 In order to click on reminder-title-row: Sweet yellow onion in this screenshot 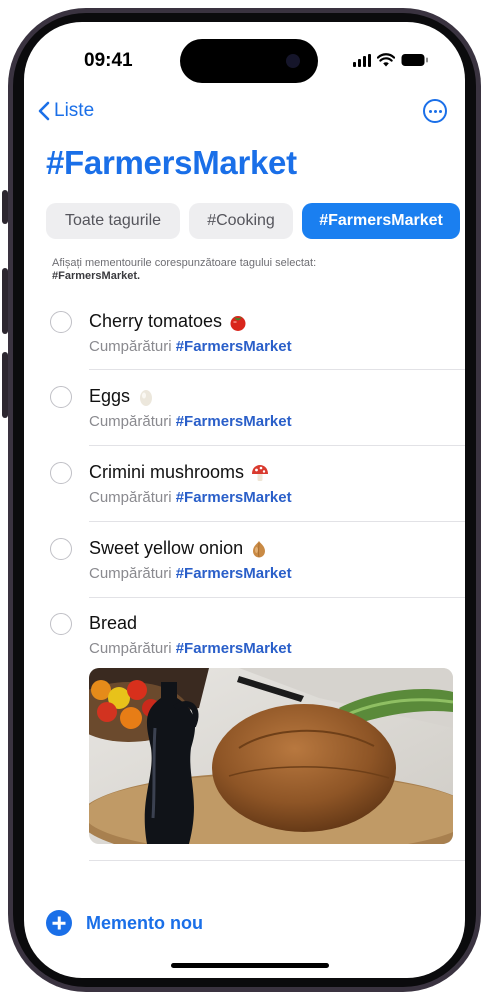, I will do `click(179, 548)`.